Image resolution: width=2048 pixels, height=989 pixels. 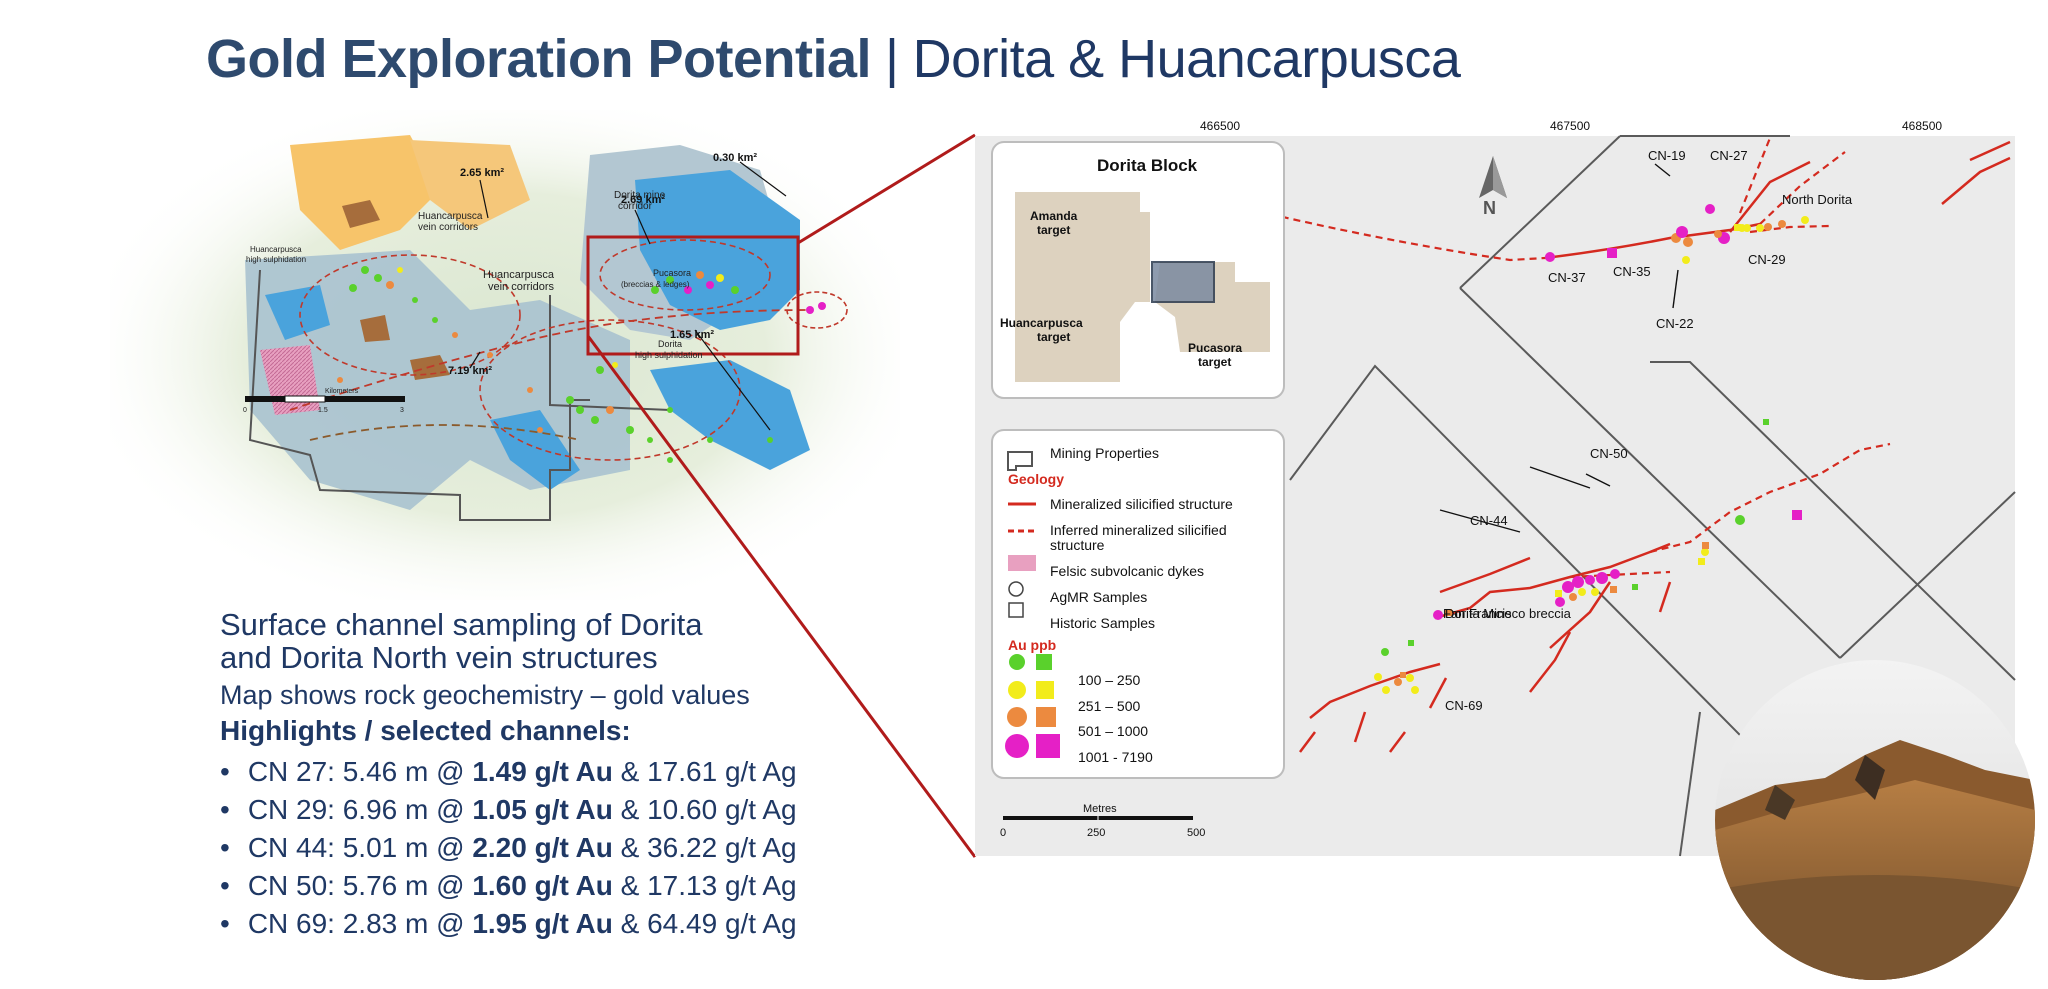 I want to click on legend-inferred-1: Inferred mineralized silicified, so click(x=1138, y=530).